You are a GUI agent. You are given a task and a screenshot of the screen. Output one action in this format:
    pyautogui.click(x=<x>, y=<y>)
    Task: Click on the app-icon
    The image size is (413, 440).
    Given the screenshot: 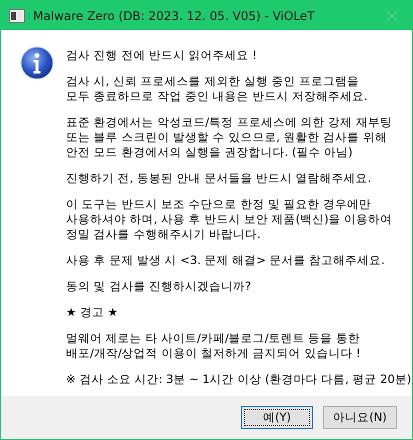 What is the action you would take?
    pyautogui.click(x=17, y=15)
    